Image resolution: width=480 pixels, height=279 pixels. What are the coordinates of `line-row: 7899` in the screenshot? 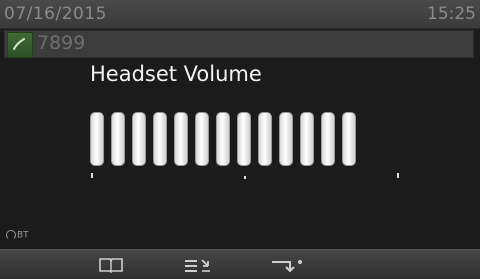 It's located at (239, 44).